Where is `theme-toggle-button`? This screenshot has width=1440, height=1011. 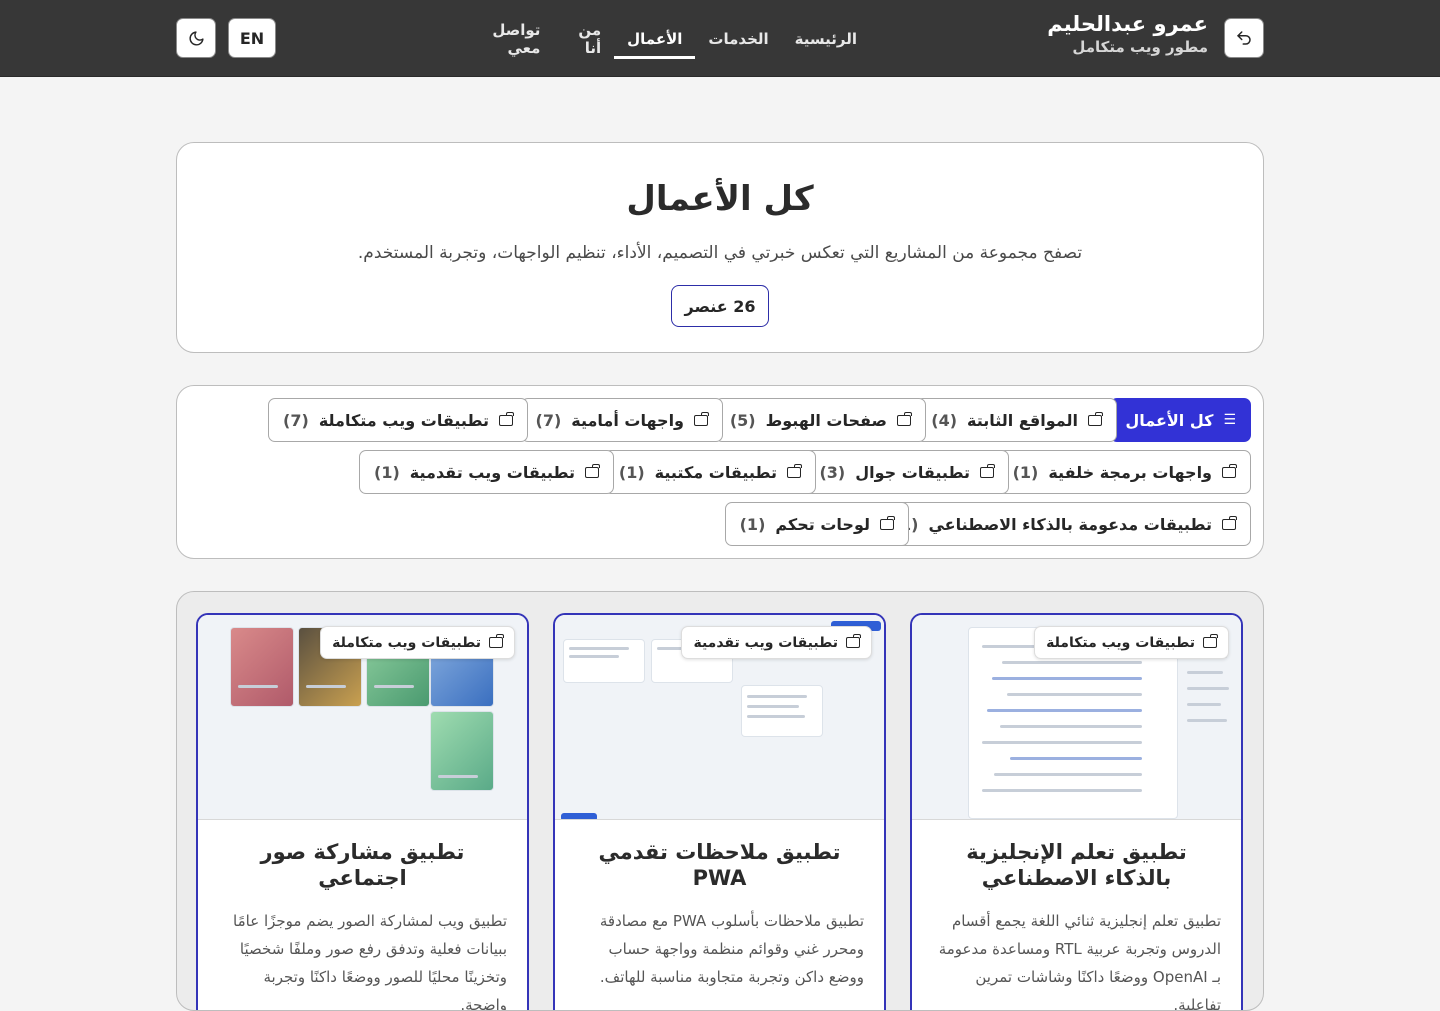
theme-toggle-button is located at coordinates (196, 38).